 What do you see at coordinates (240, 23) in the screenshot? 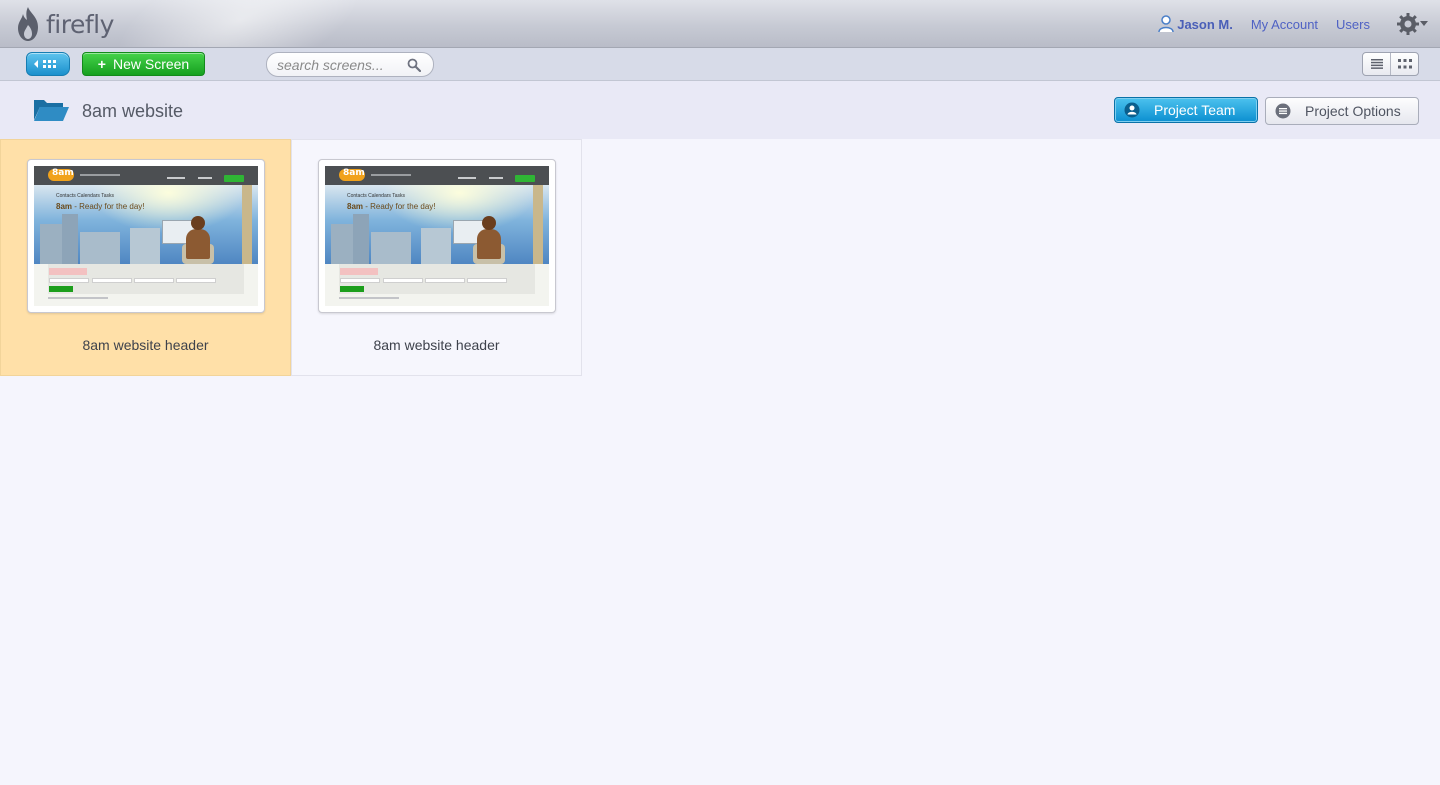
I see `header-swoosh-decoration` at bounding box center [240, 23].